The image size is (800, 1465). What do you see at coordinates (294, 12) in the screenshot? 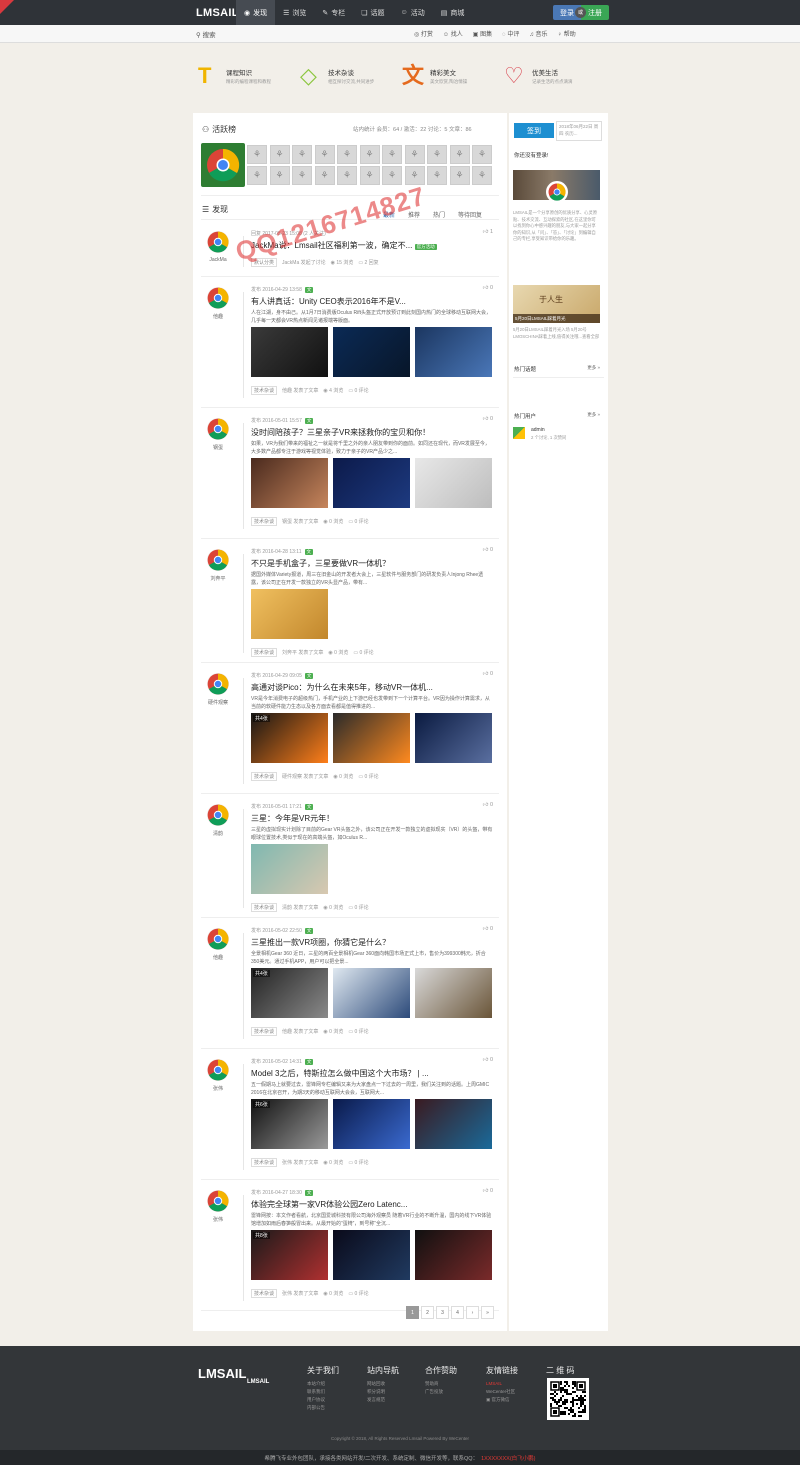
I see `nav-browse: ☰ 浏览` at bounding box center [294, 12].